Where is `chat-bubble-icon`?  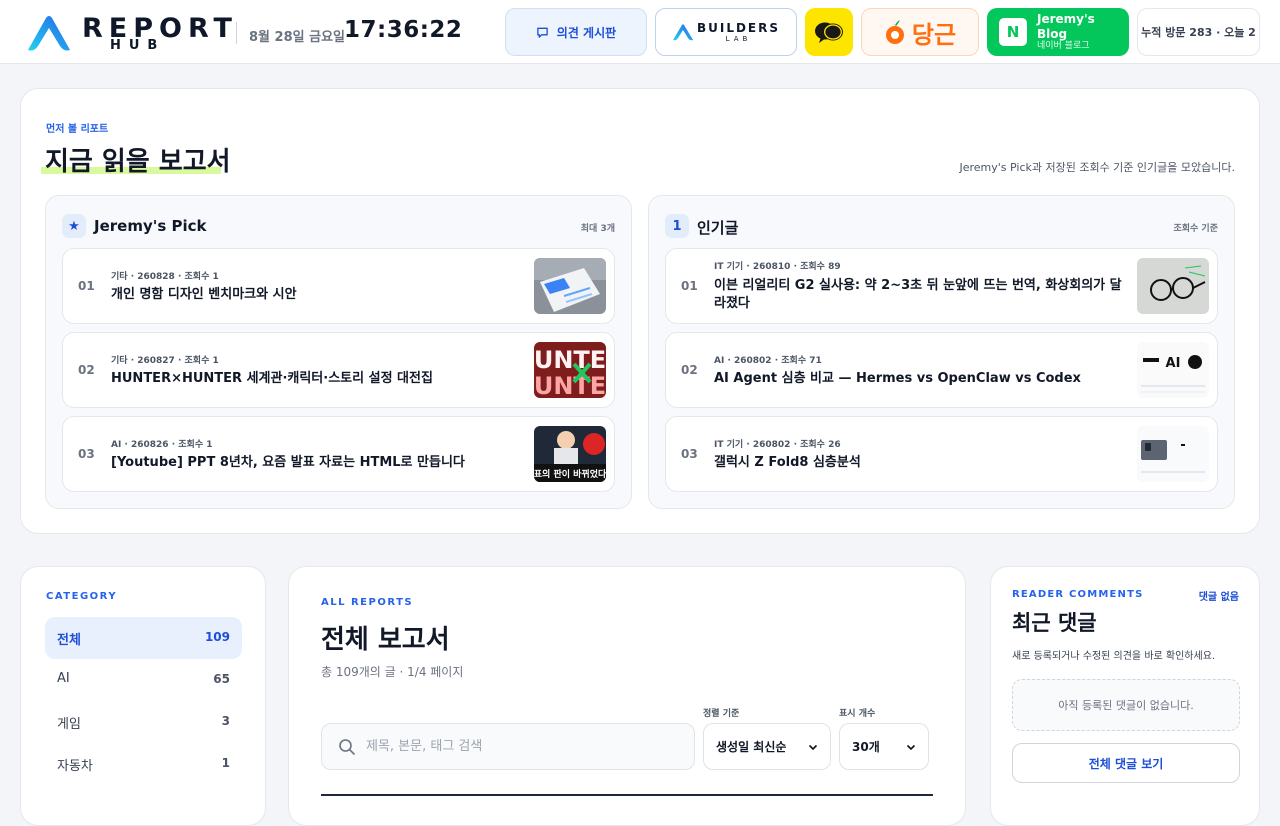 chat-bubble-icon is located at coordinates (542, 32).